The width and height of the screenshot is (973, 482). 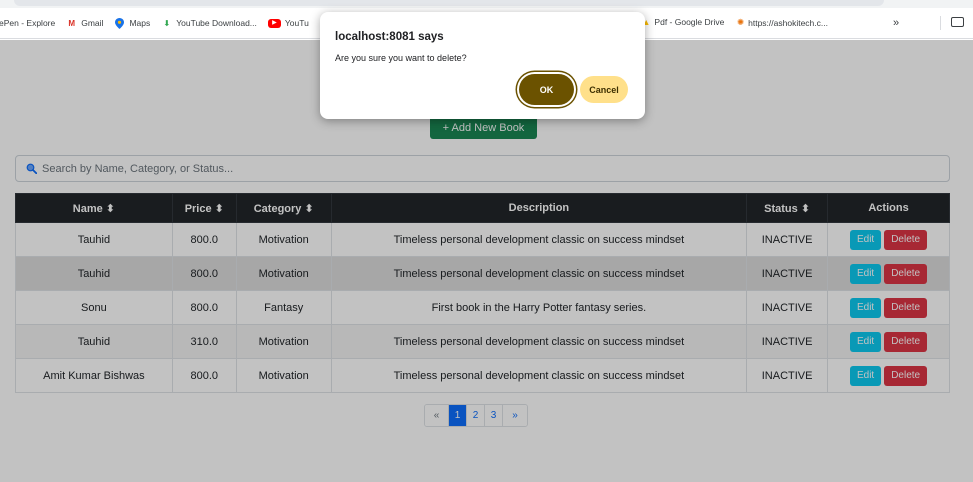 I want to click on header-actions: Actions, so click(x=888, y=208).